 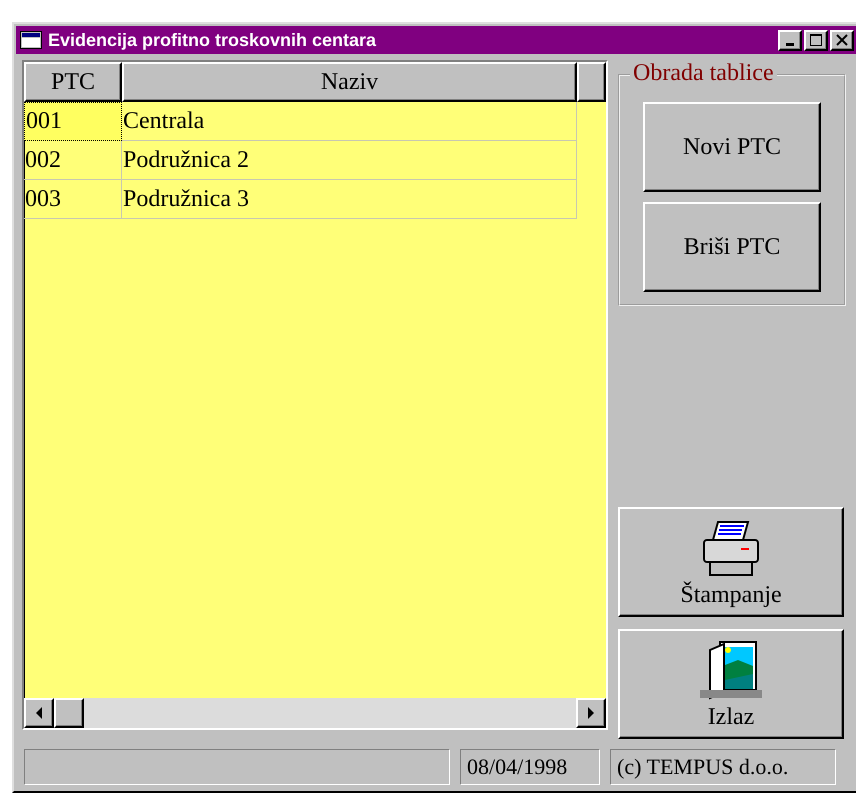 I want to click on status-date: 08/04/1998, so click(x=530, y=767).